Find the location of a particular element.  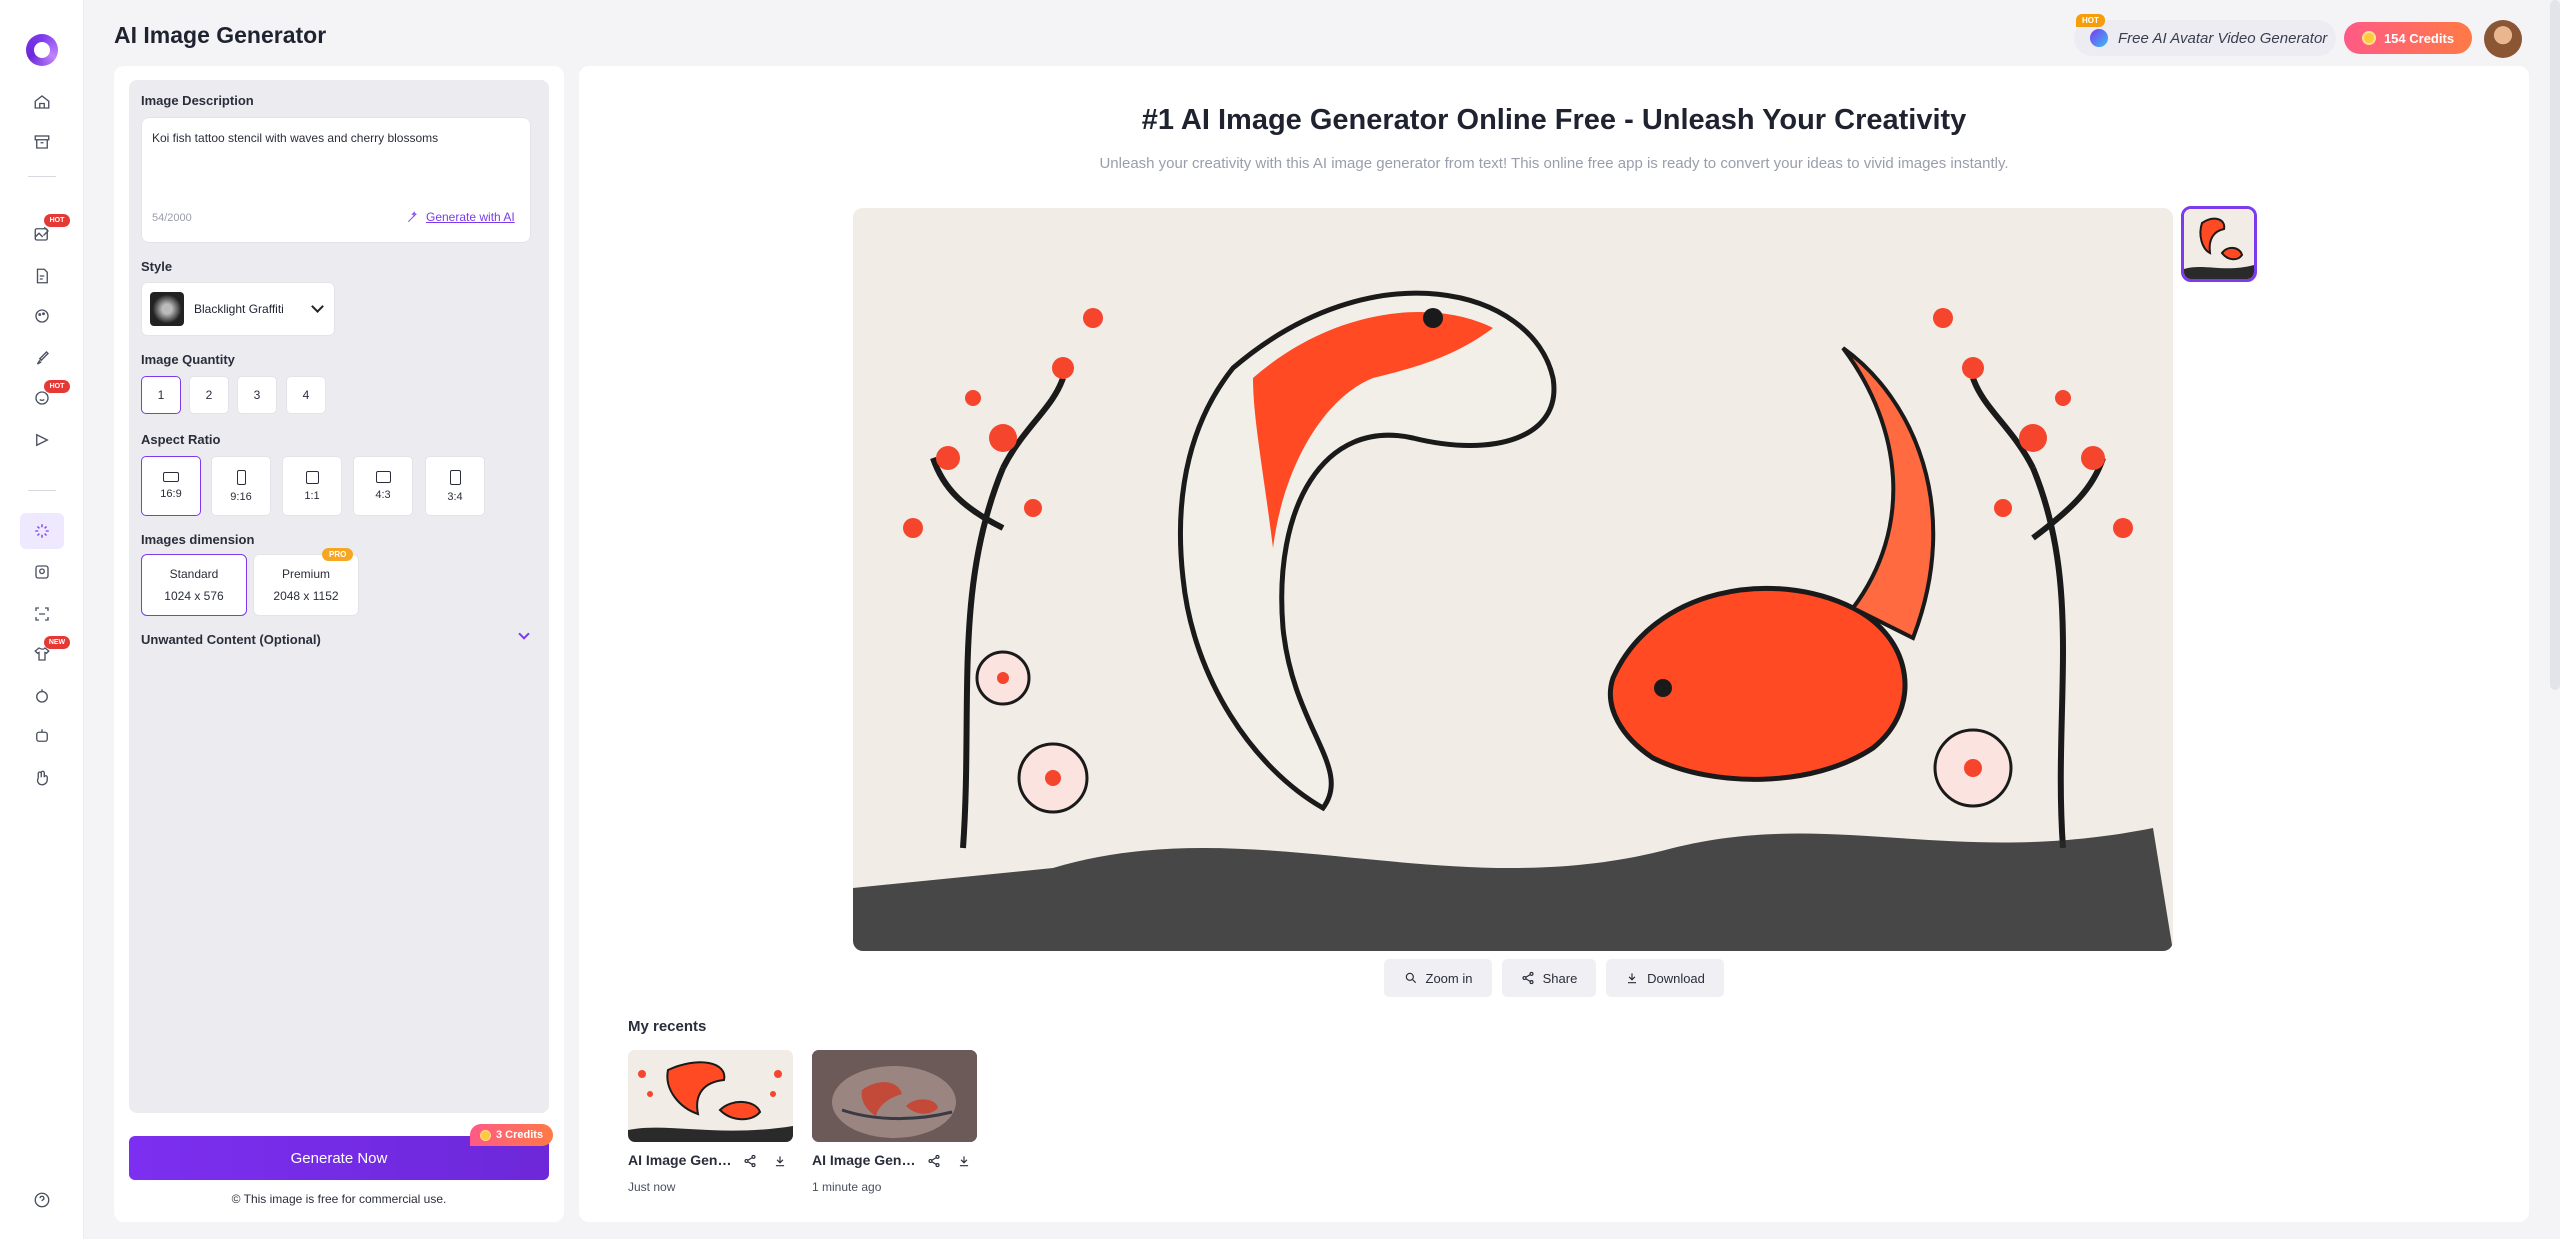

aspect-label: 3:4 is located at coordinates (455, 496).